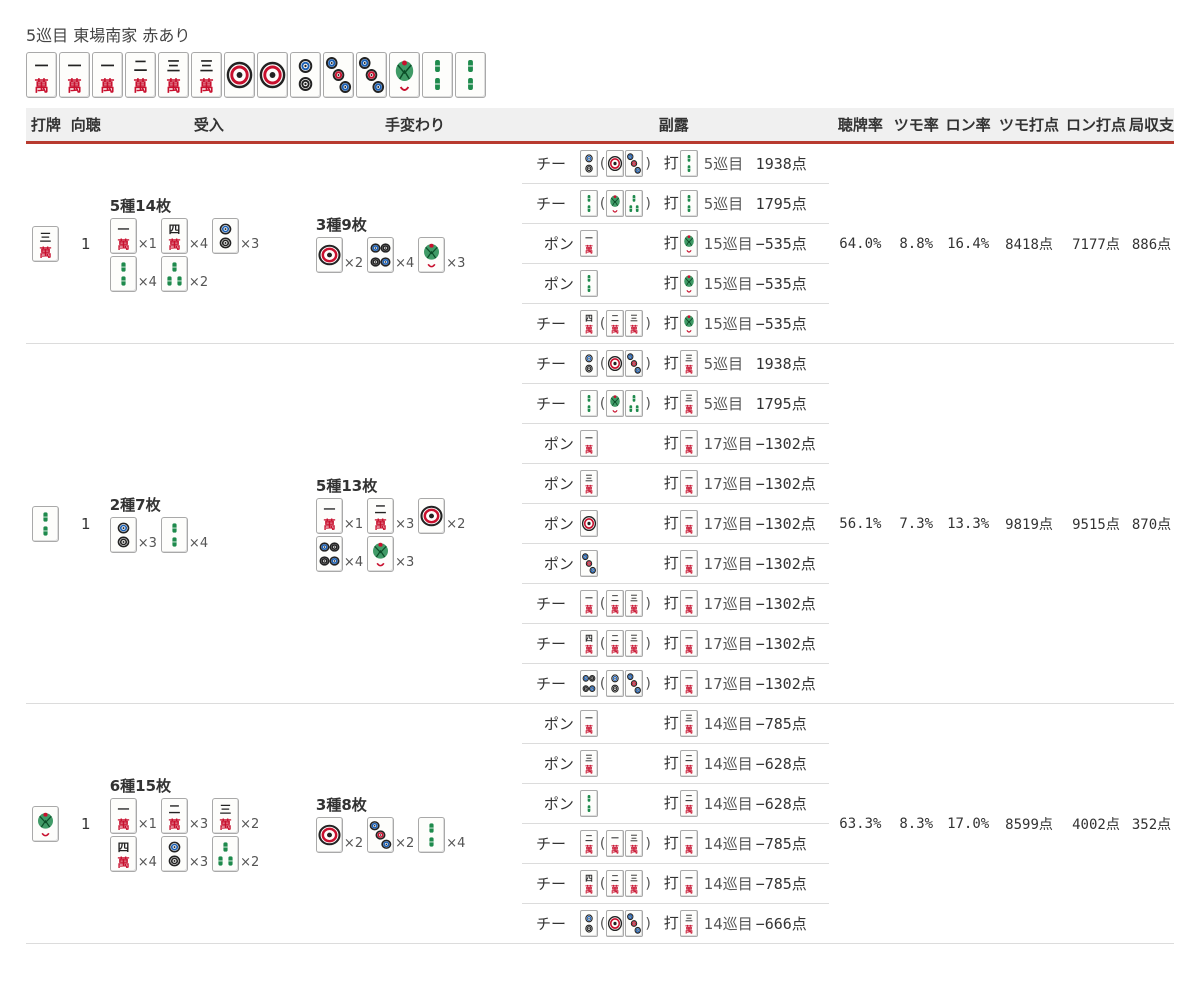  Describe the element at coordinates (602, 644) in the screenshot. I see `paren-open: (` at that location.